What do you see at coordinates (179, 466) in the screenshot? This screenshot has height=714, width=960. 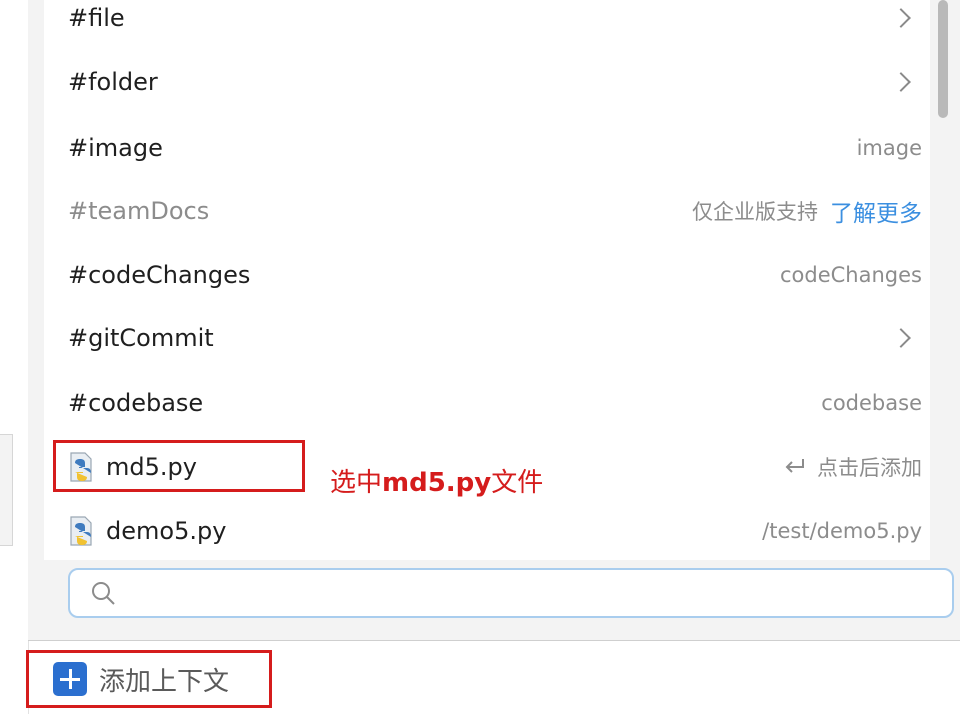 I see `highlight-box` at bounding box center [179, 466].